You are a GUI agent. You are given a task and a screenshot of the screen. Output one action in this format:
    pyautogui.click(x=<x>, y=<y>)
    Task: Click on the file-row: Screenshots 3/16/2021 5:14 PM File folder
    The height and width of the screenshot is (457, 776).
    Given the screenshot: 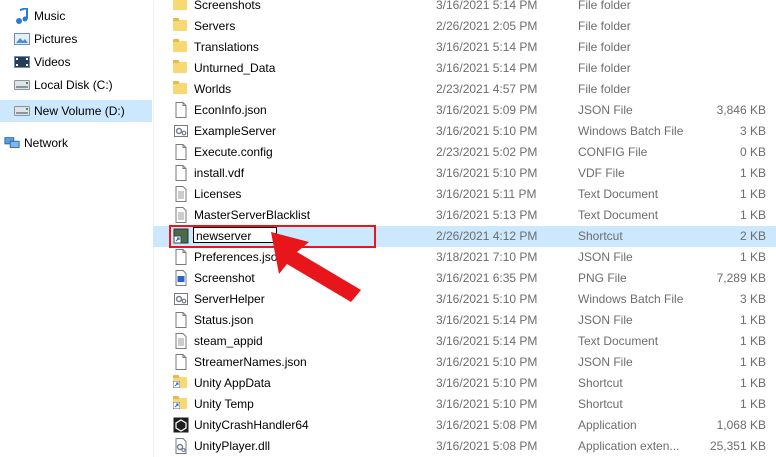 What is the action you would take?
    pyautogui.click(x=464, y=8)
    